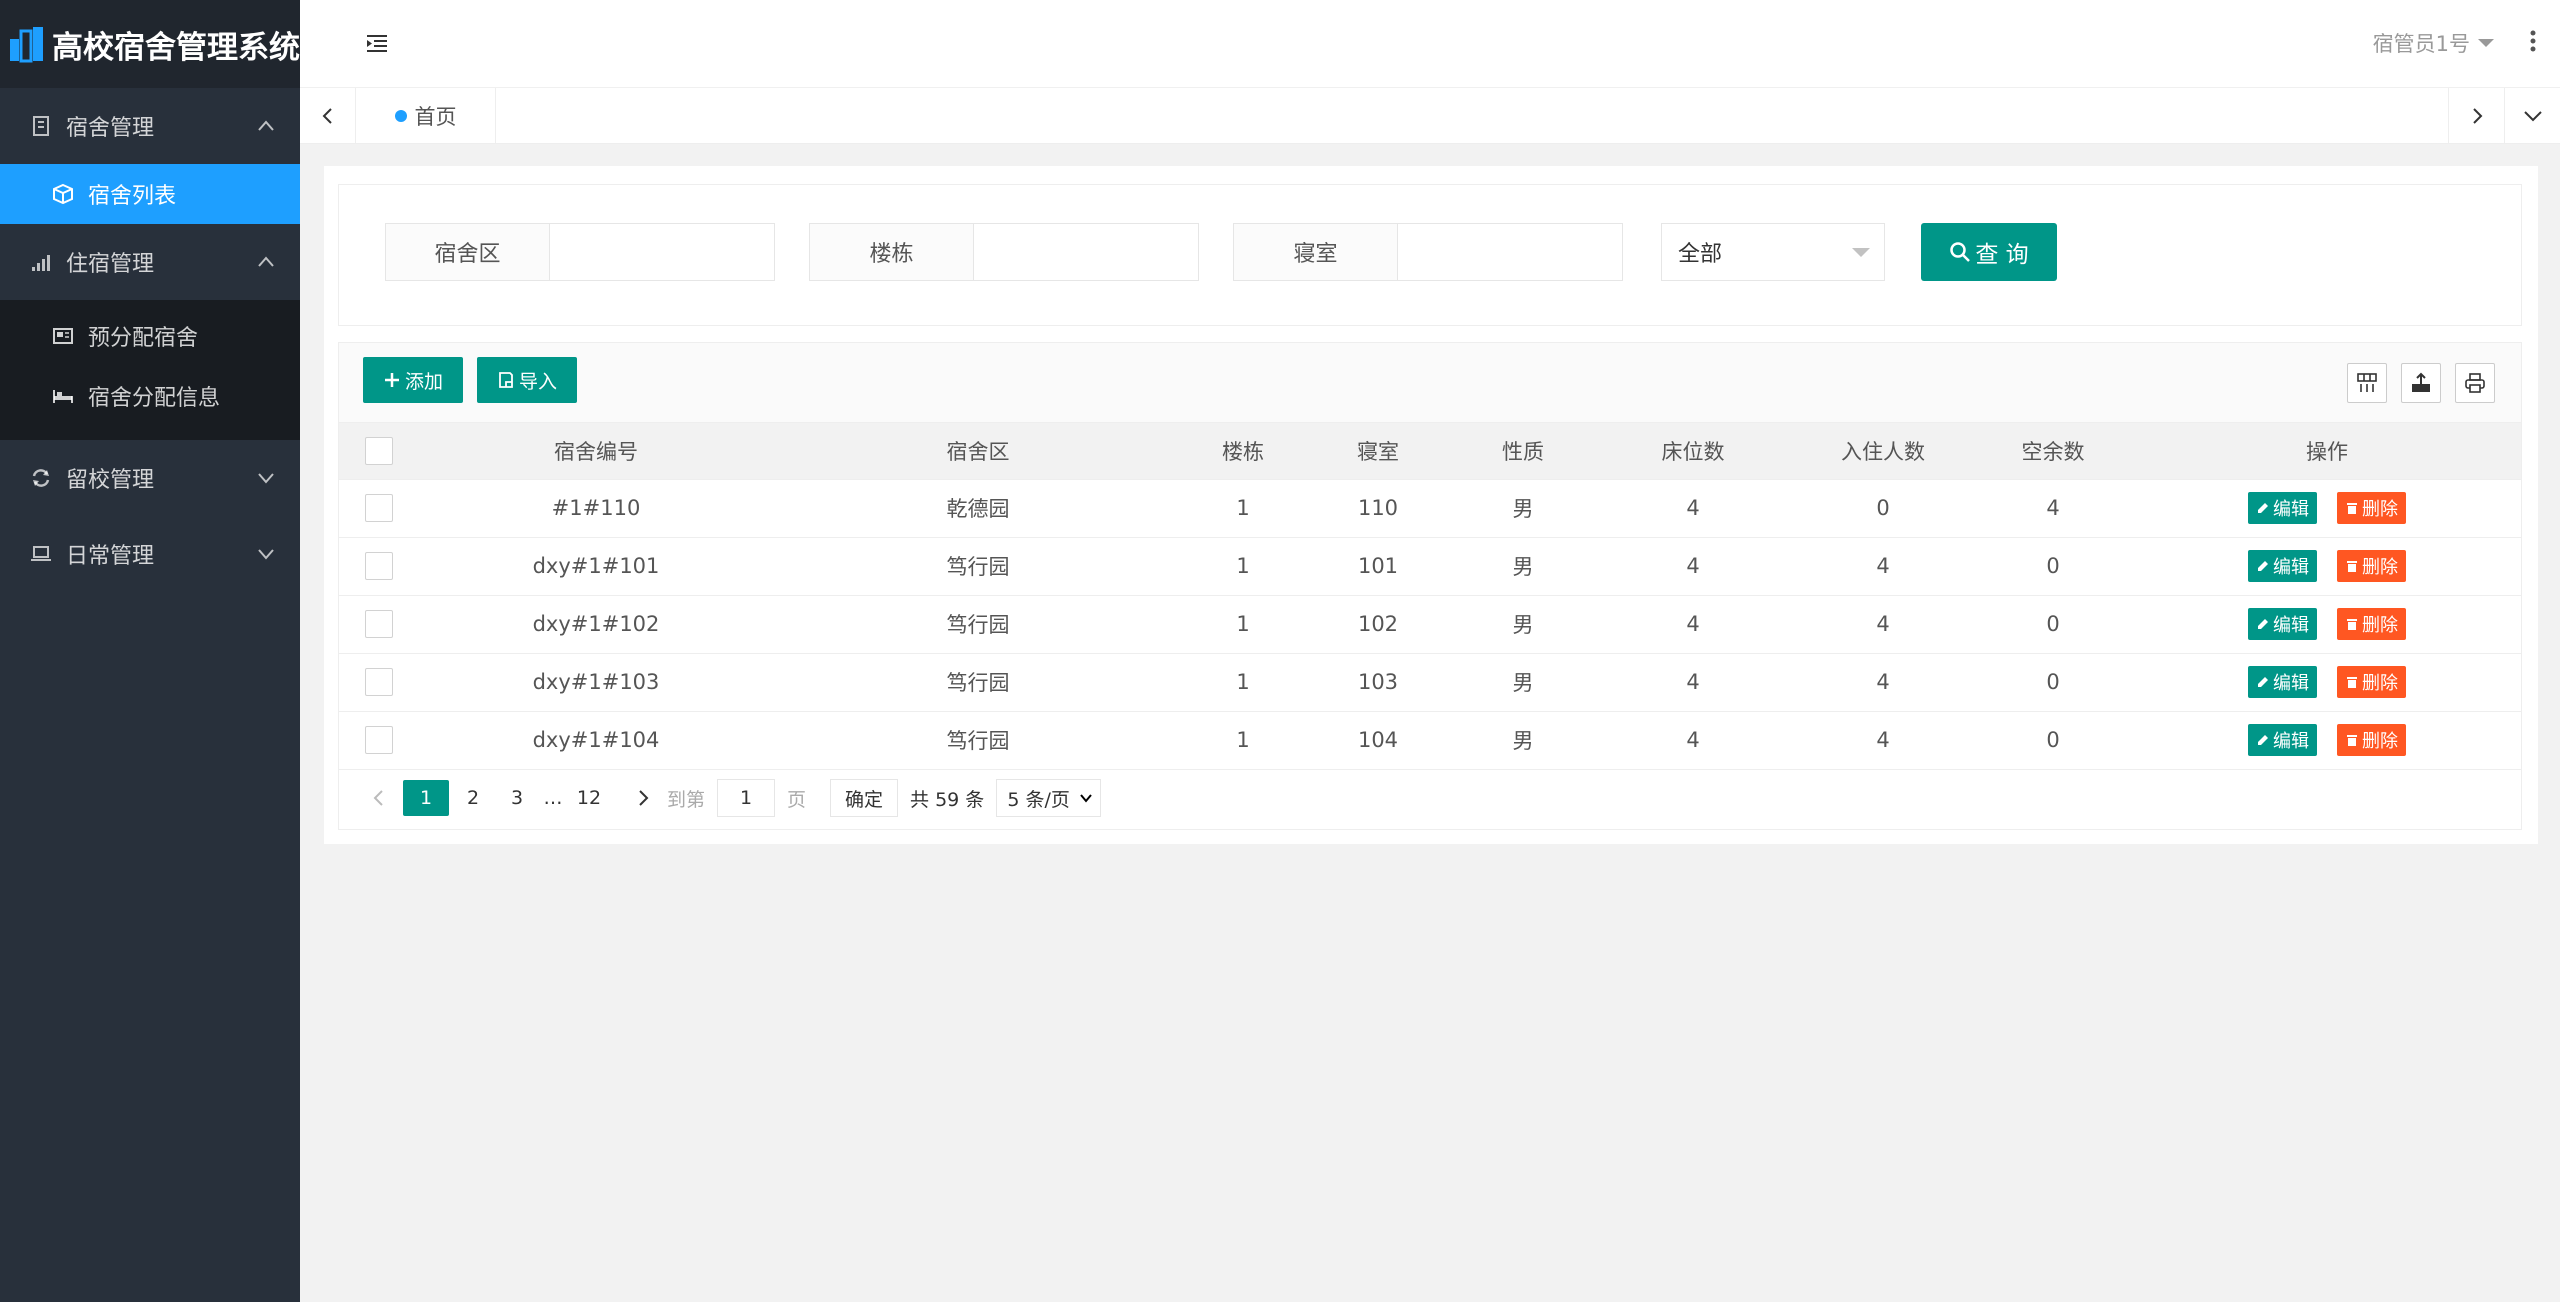  What do you see at coordinates (150, 478) in the screenshot?
I see `sidebar-group-stay: 留校管理` at bounding box center [150, 478].